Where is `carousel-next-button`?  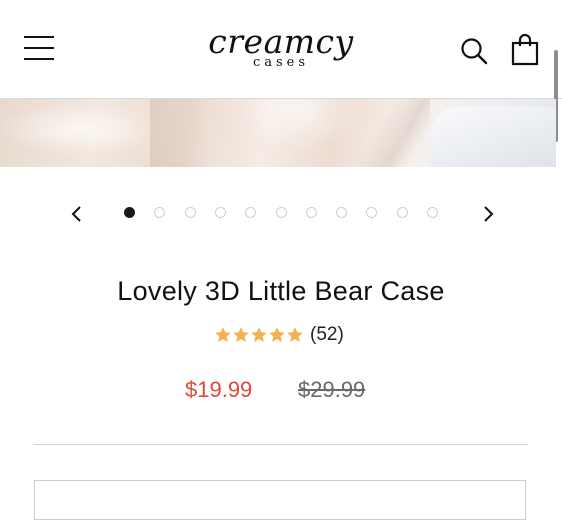
carousel-next-button is located at coordinates (488, 214).